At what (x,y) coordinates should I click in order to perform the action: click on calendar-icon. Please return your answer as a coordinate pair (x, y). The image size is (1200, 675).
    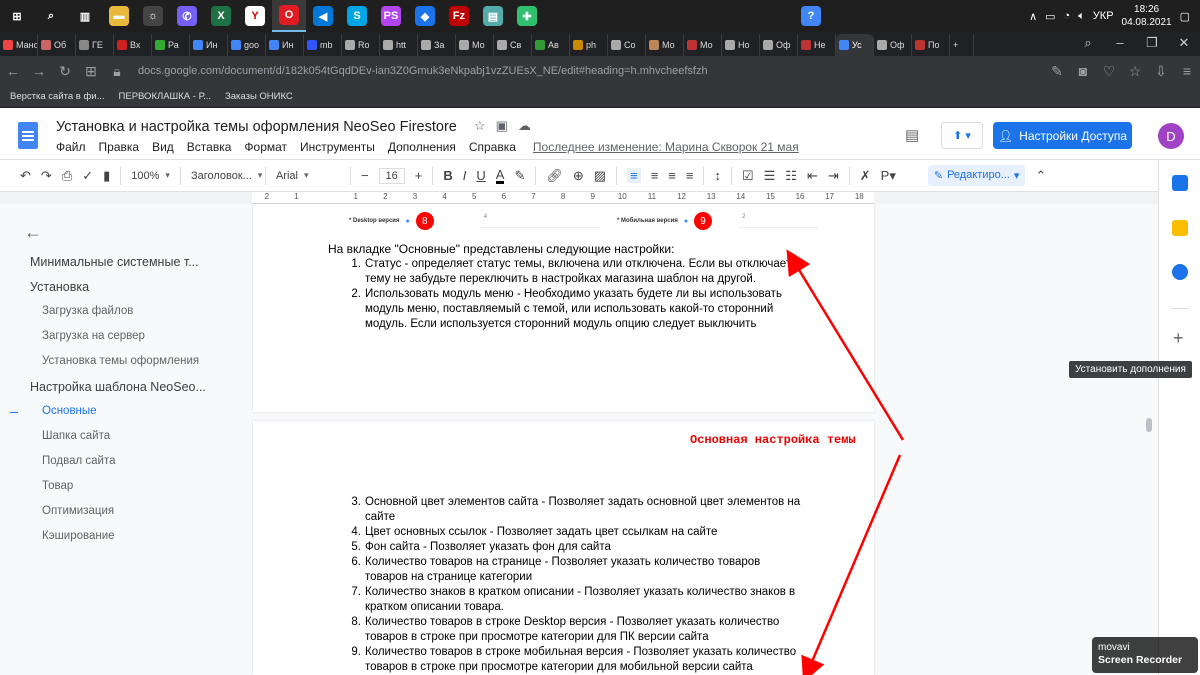
    Looking at the image, I should click on (1180, 183).